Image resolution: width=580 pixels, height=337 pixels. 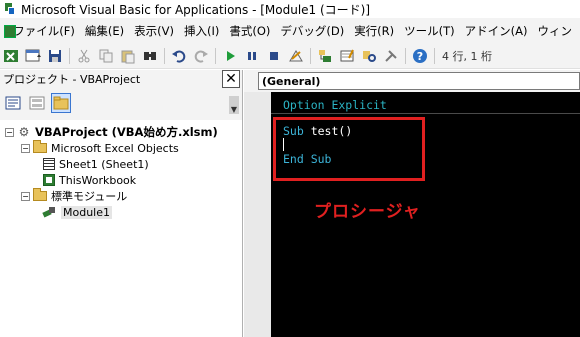 What do you see at coordinates (24, 132) in the screenshot?
I see `vba-project-icon: ⚙` at bounding box center [24, 132].